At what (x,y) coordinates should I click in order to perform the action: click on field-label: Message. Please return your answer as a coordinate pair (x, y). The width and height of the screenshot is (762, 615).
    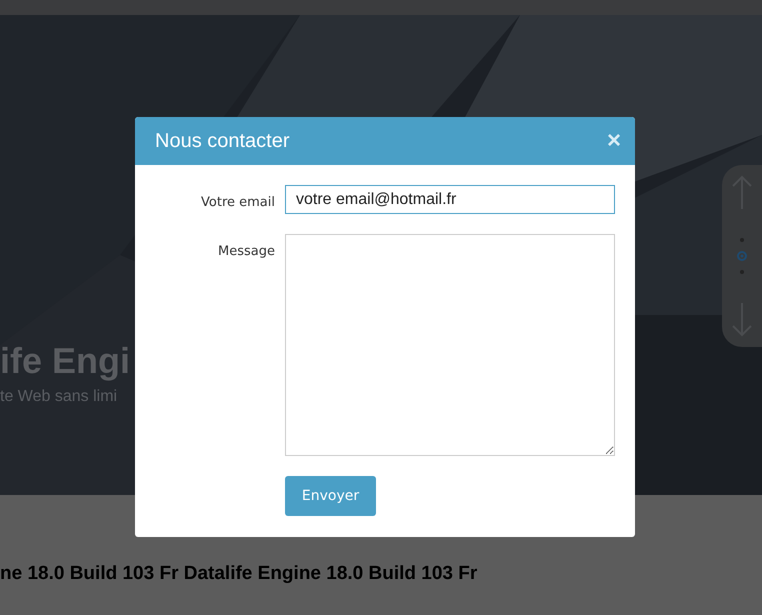
    Looking at the image, I should click on (246, 252).